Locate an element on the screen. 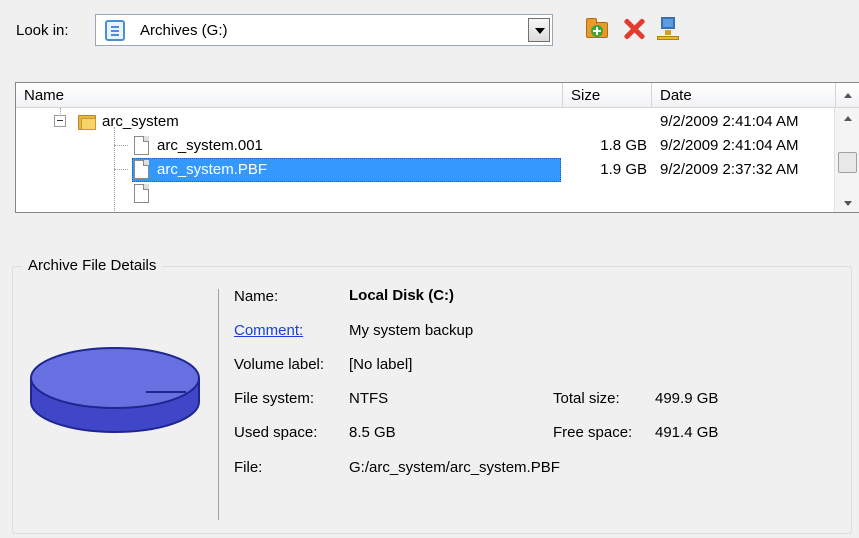 The width and height of the screenshot is (859, 538). volume-label-value: [No label] is located at coordinates (381, 364).